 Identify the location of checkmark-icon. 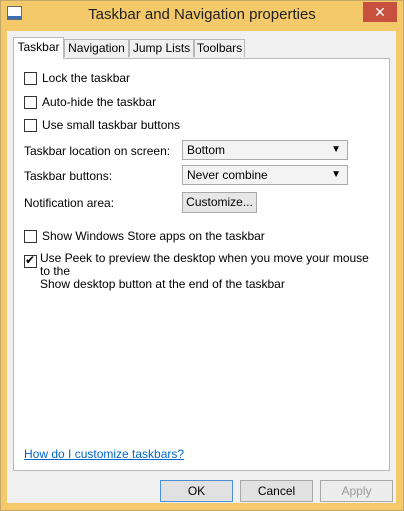
(30, 260).